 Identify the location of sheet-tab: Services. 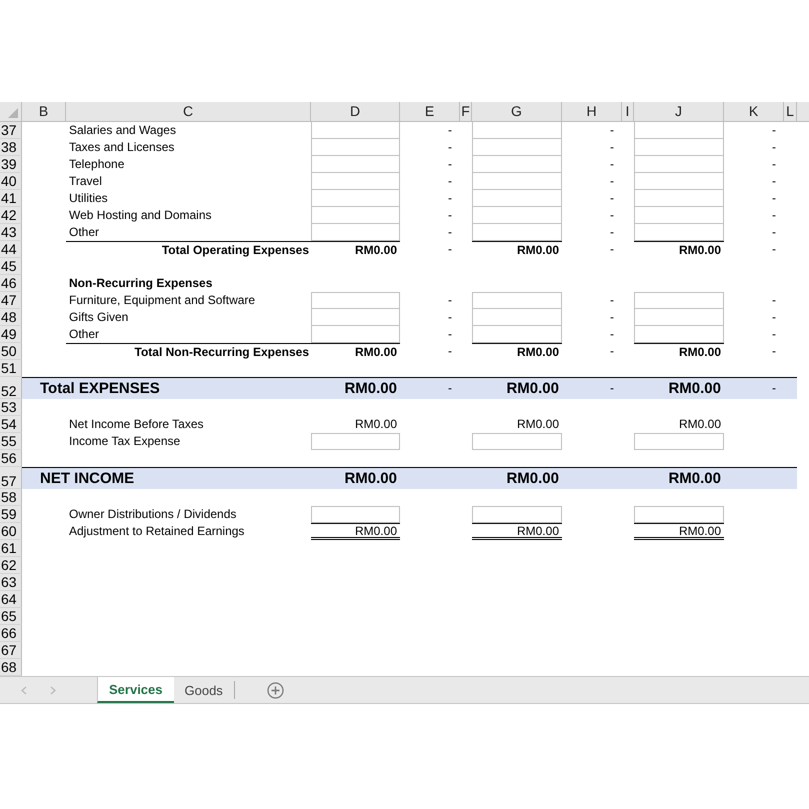
(135, 690).